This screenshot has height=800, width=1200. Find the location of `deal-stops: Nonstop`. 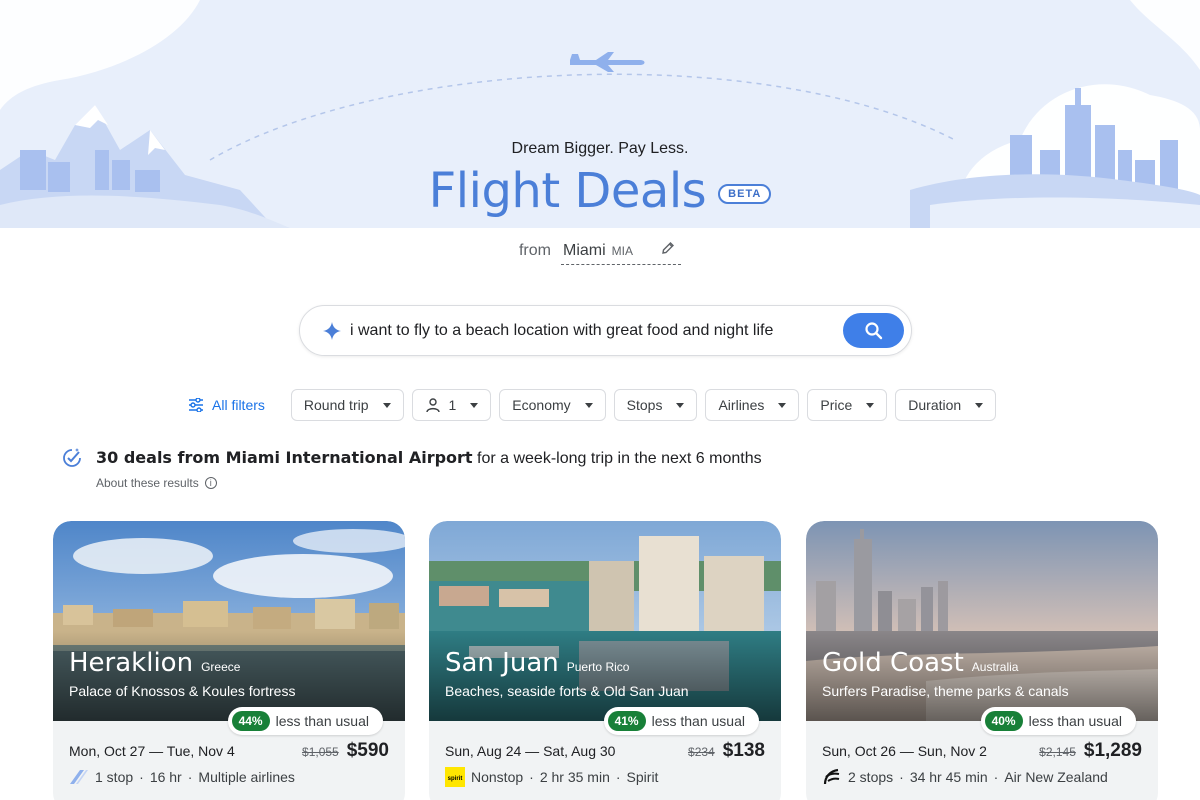

deal-stops: Nonstop is located at coordinates (497, 777).